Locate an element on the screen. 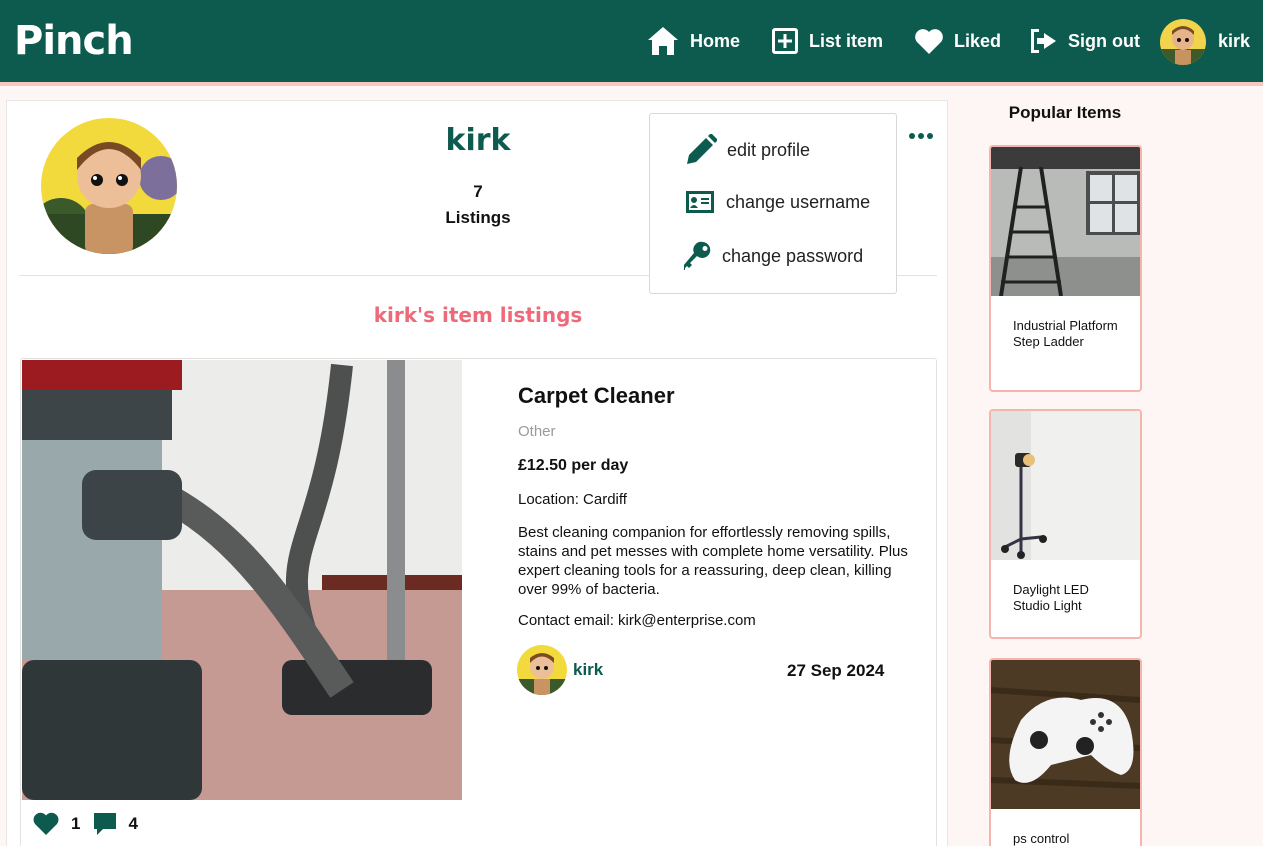 The height and width of the screenshot is (846, 1263). popular-item-card: Industrial Platform Step Ladder is located at coordinates (1065, 268).